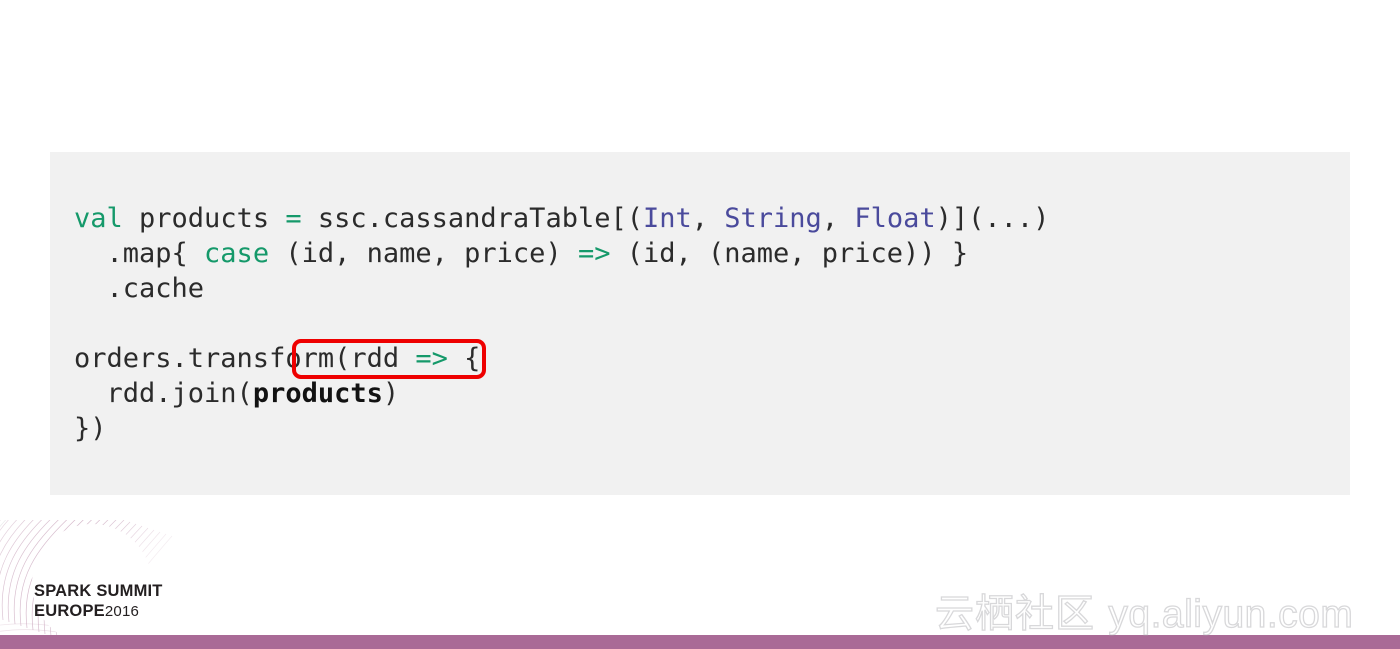 The height and width of the screenshot is (649, 1400). What do you see at coordinates (667, 218) in the screenshot?
I see `code-token-type-int: Int` at bounding box center [667, 218].